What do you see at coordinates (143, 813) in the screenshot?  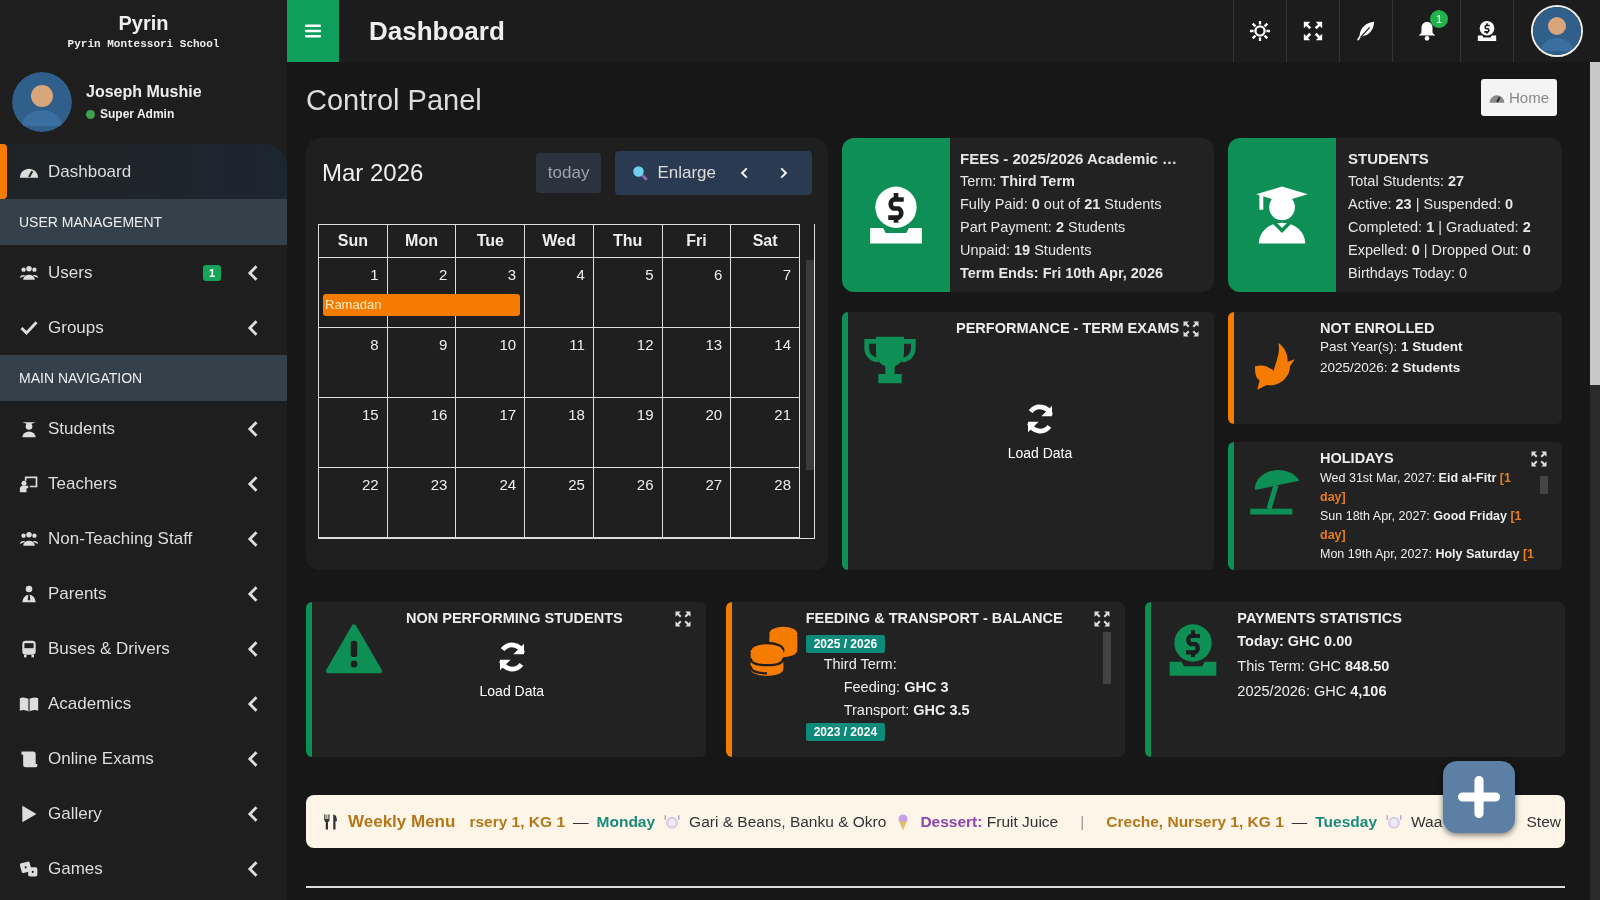 I see `sidebar-item: Gallery` at bounding box center [143, 813].